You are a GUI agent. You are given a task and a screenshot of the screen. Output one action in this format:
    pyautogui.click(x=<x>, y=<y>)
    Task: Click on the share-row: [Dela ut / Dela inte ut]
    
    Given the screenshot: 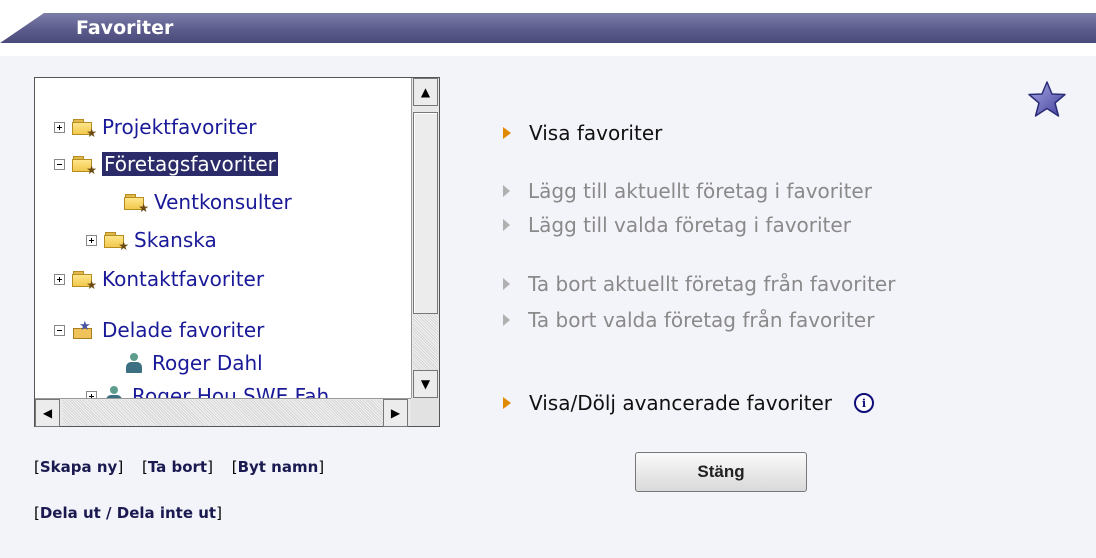 What is the action you would take?
    pyautogui.click(x=128, y=513)
    